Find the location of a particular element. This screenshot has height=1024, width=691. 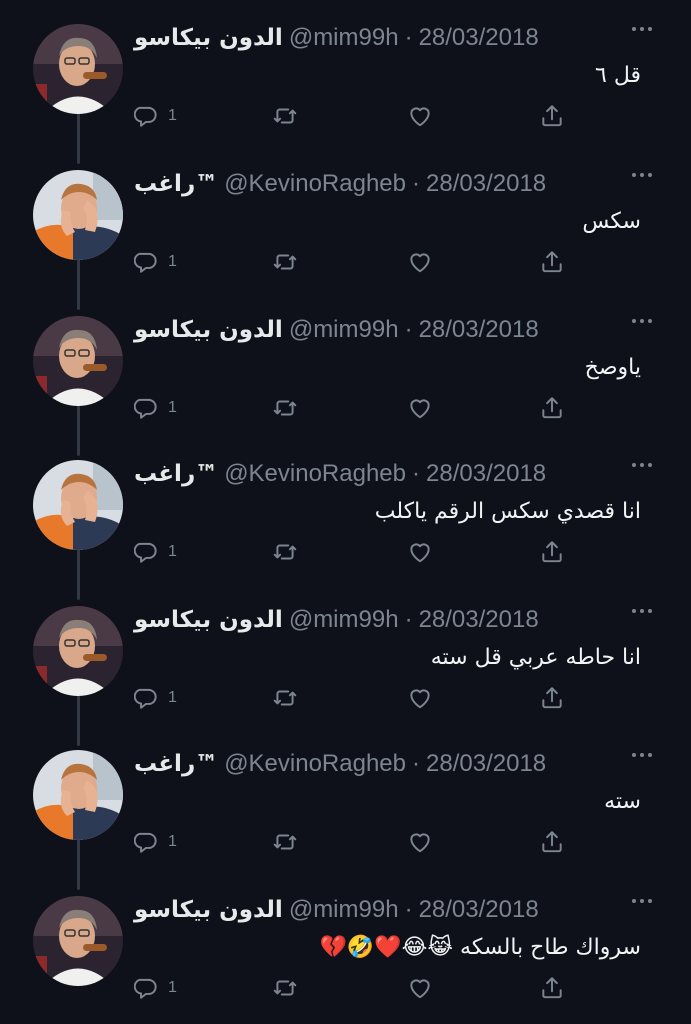

tweet-text: انا قصدي سكس الرقم ياكلب is located at coordinates (507, 511).